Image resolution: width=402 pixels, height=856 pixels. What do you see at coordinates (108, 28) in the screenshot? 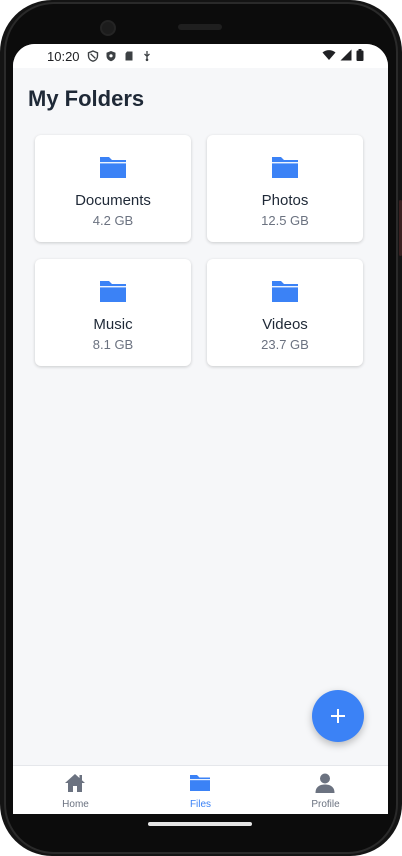
I see `front-camera` at bounding box center [108, 28].